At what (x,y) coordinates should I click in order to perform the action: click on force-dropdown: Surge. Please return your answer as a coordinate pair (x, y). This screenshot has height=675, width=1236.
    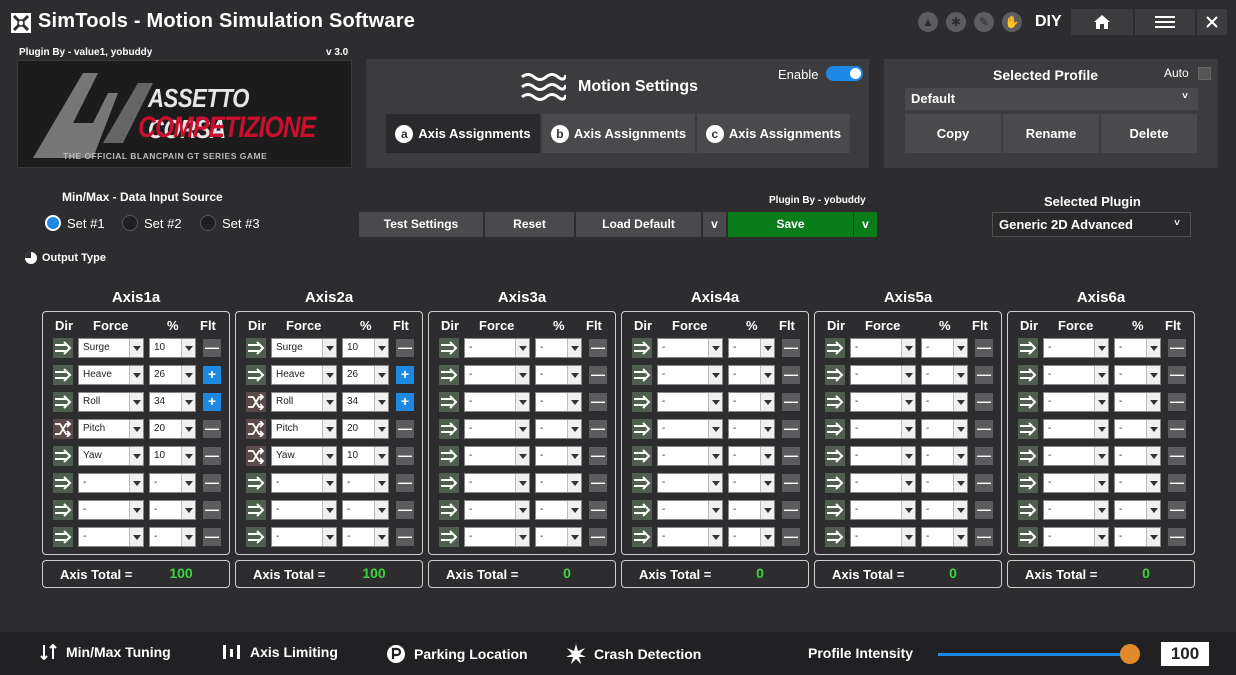
    Looking at the image, I should click on (111, 348).